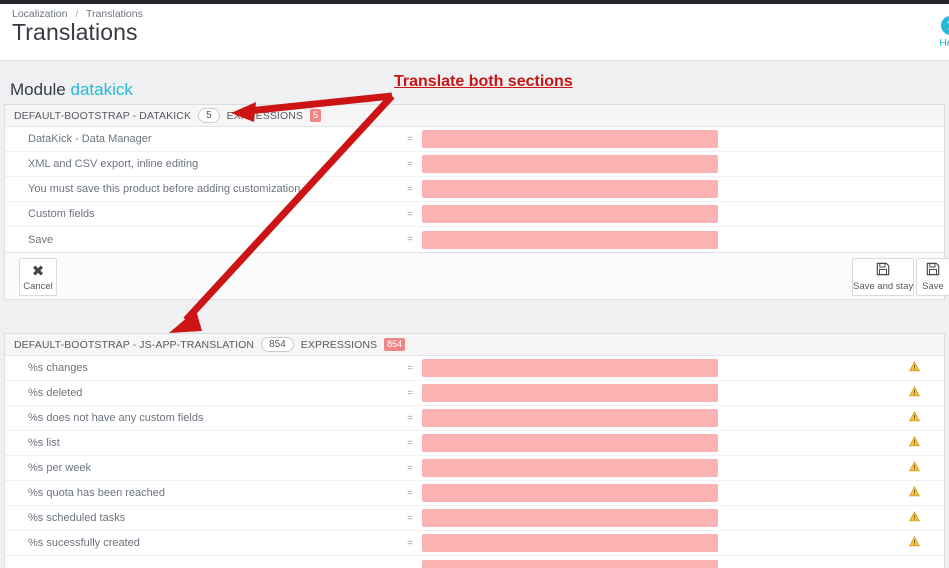 The image size is (949, 568). I want to click on expressions-count-badge: 5, so click(316, 115).